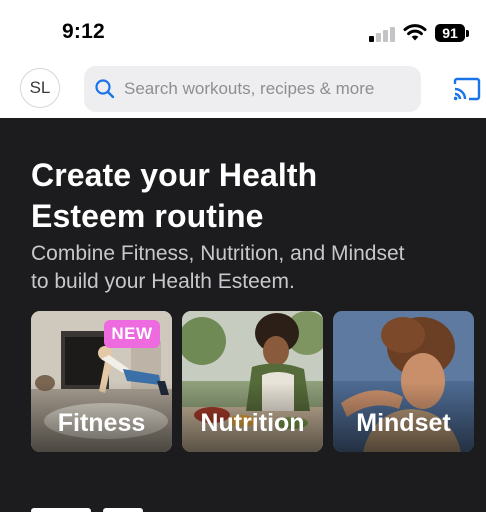 The width and height of the screenshot is (486, 512). What do you see at coordinates (174, 175) in the screenshot?
I see `title-line: Create your Health` at bounding box center [174, 175].